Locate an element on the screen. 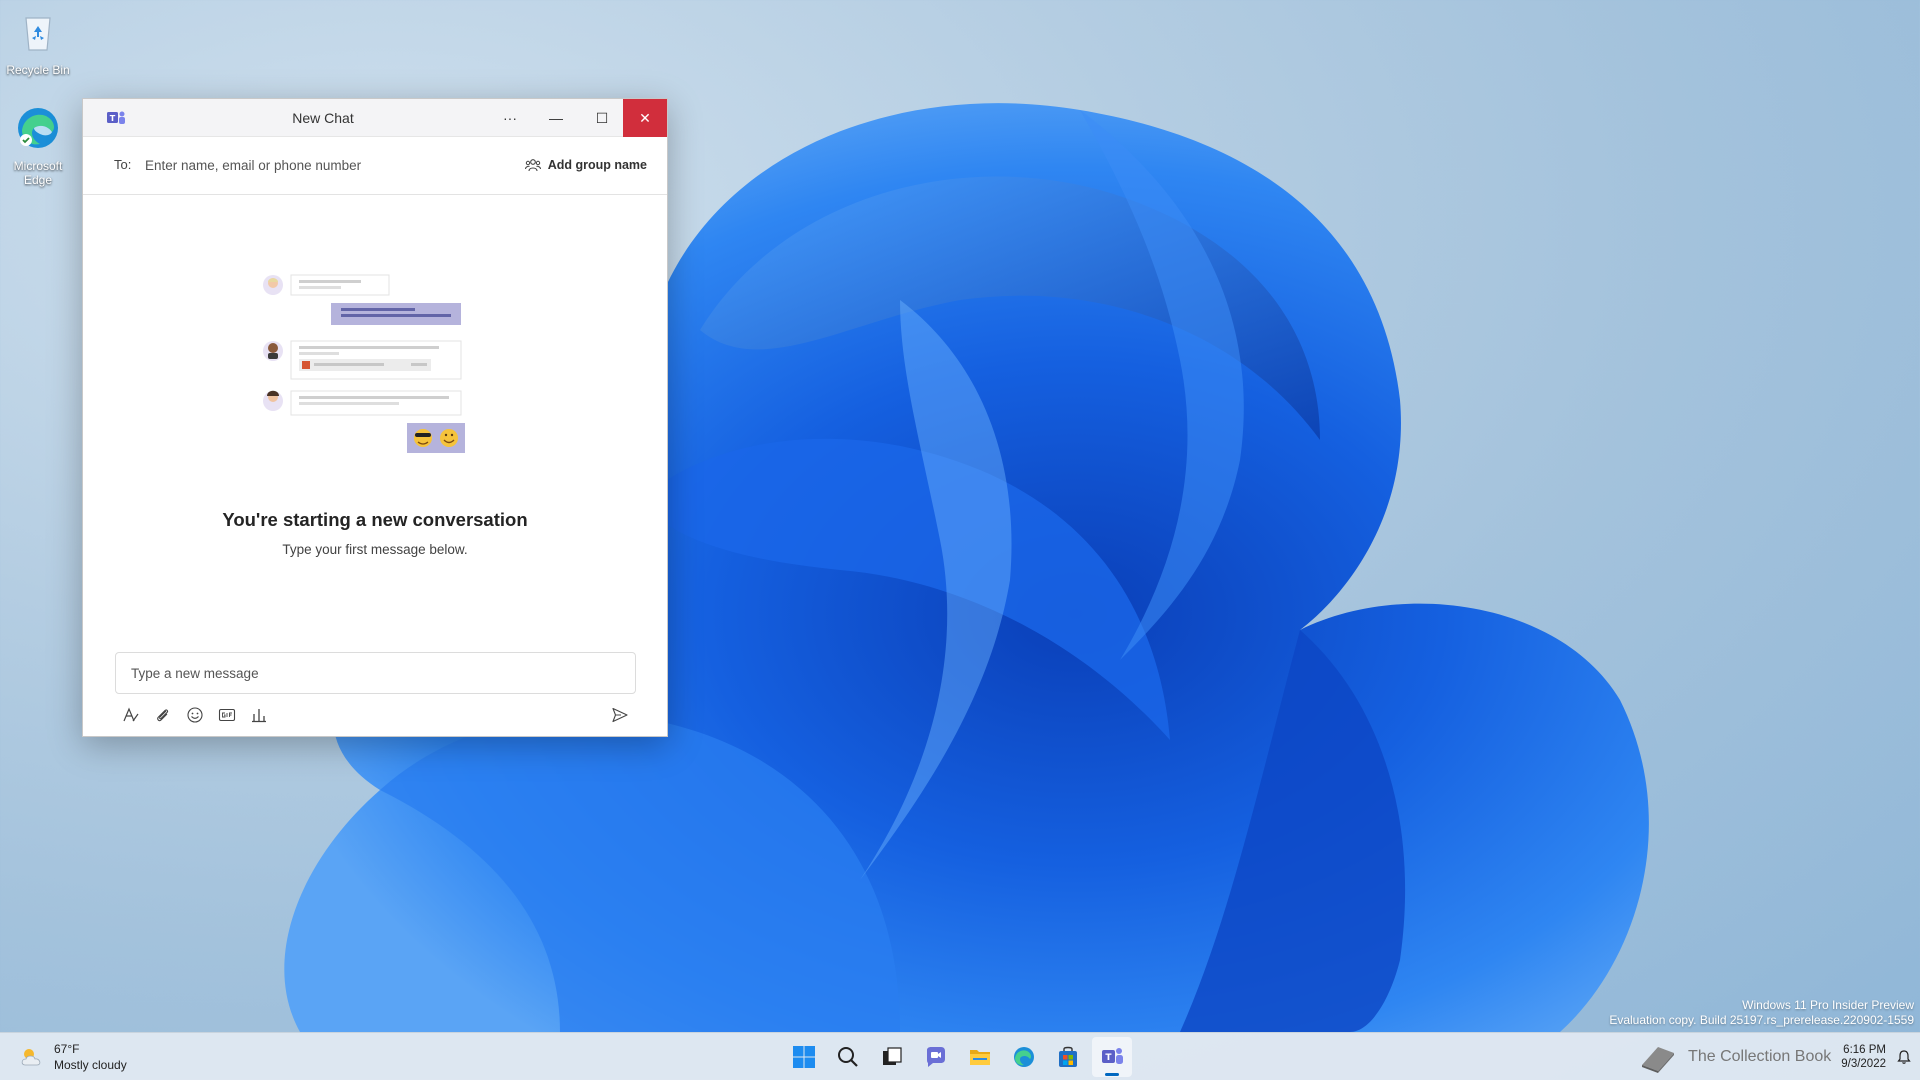 Image resolution: width=1920 pixels, height=1080 pixels. minimize-icon: — is located at coordinates (556, 118).